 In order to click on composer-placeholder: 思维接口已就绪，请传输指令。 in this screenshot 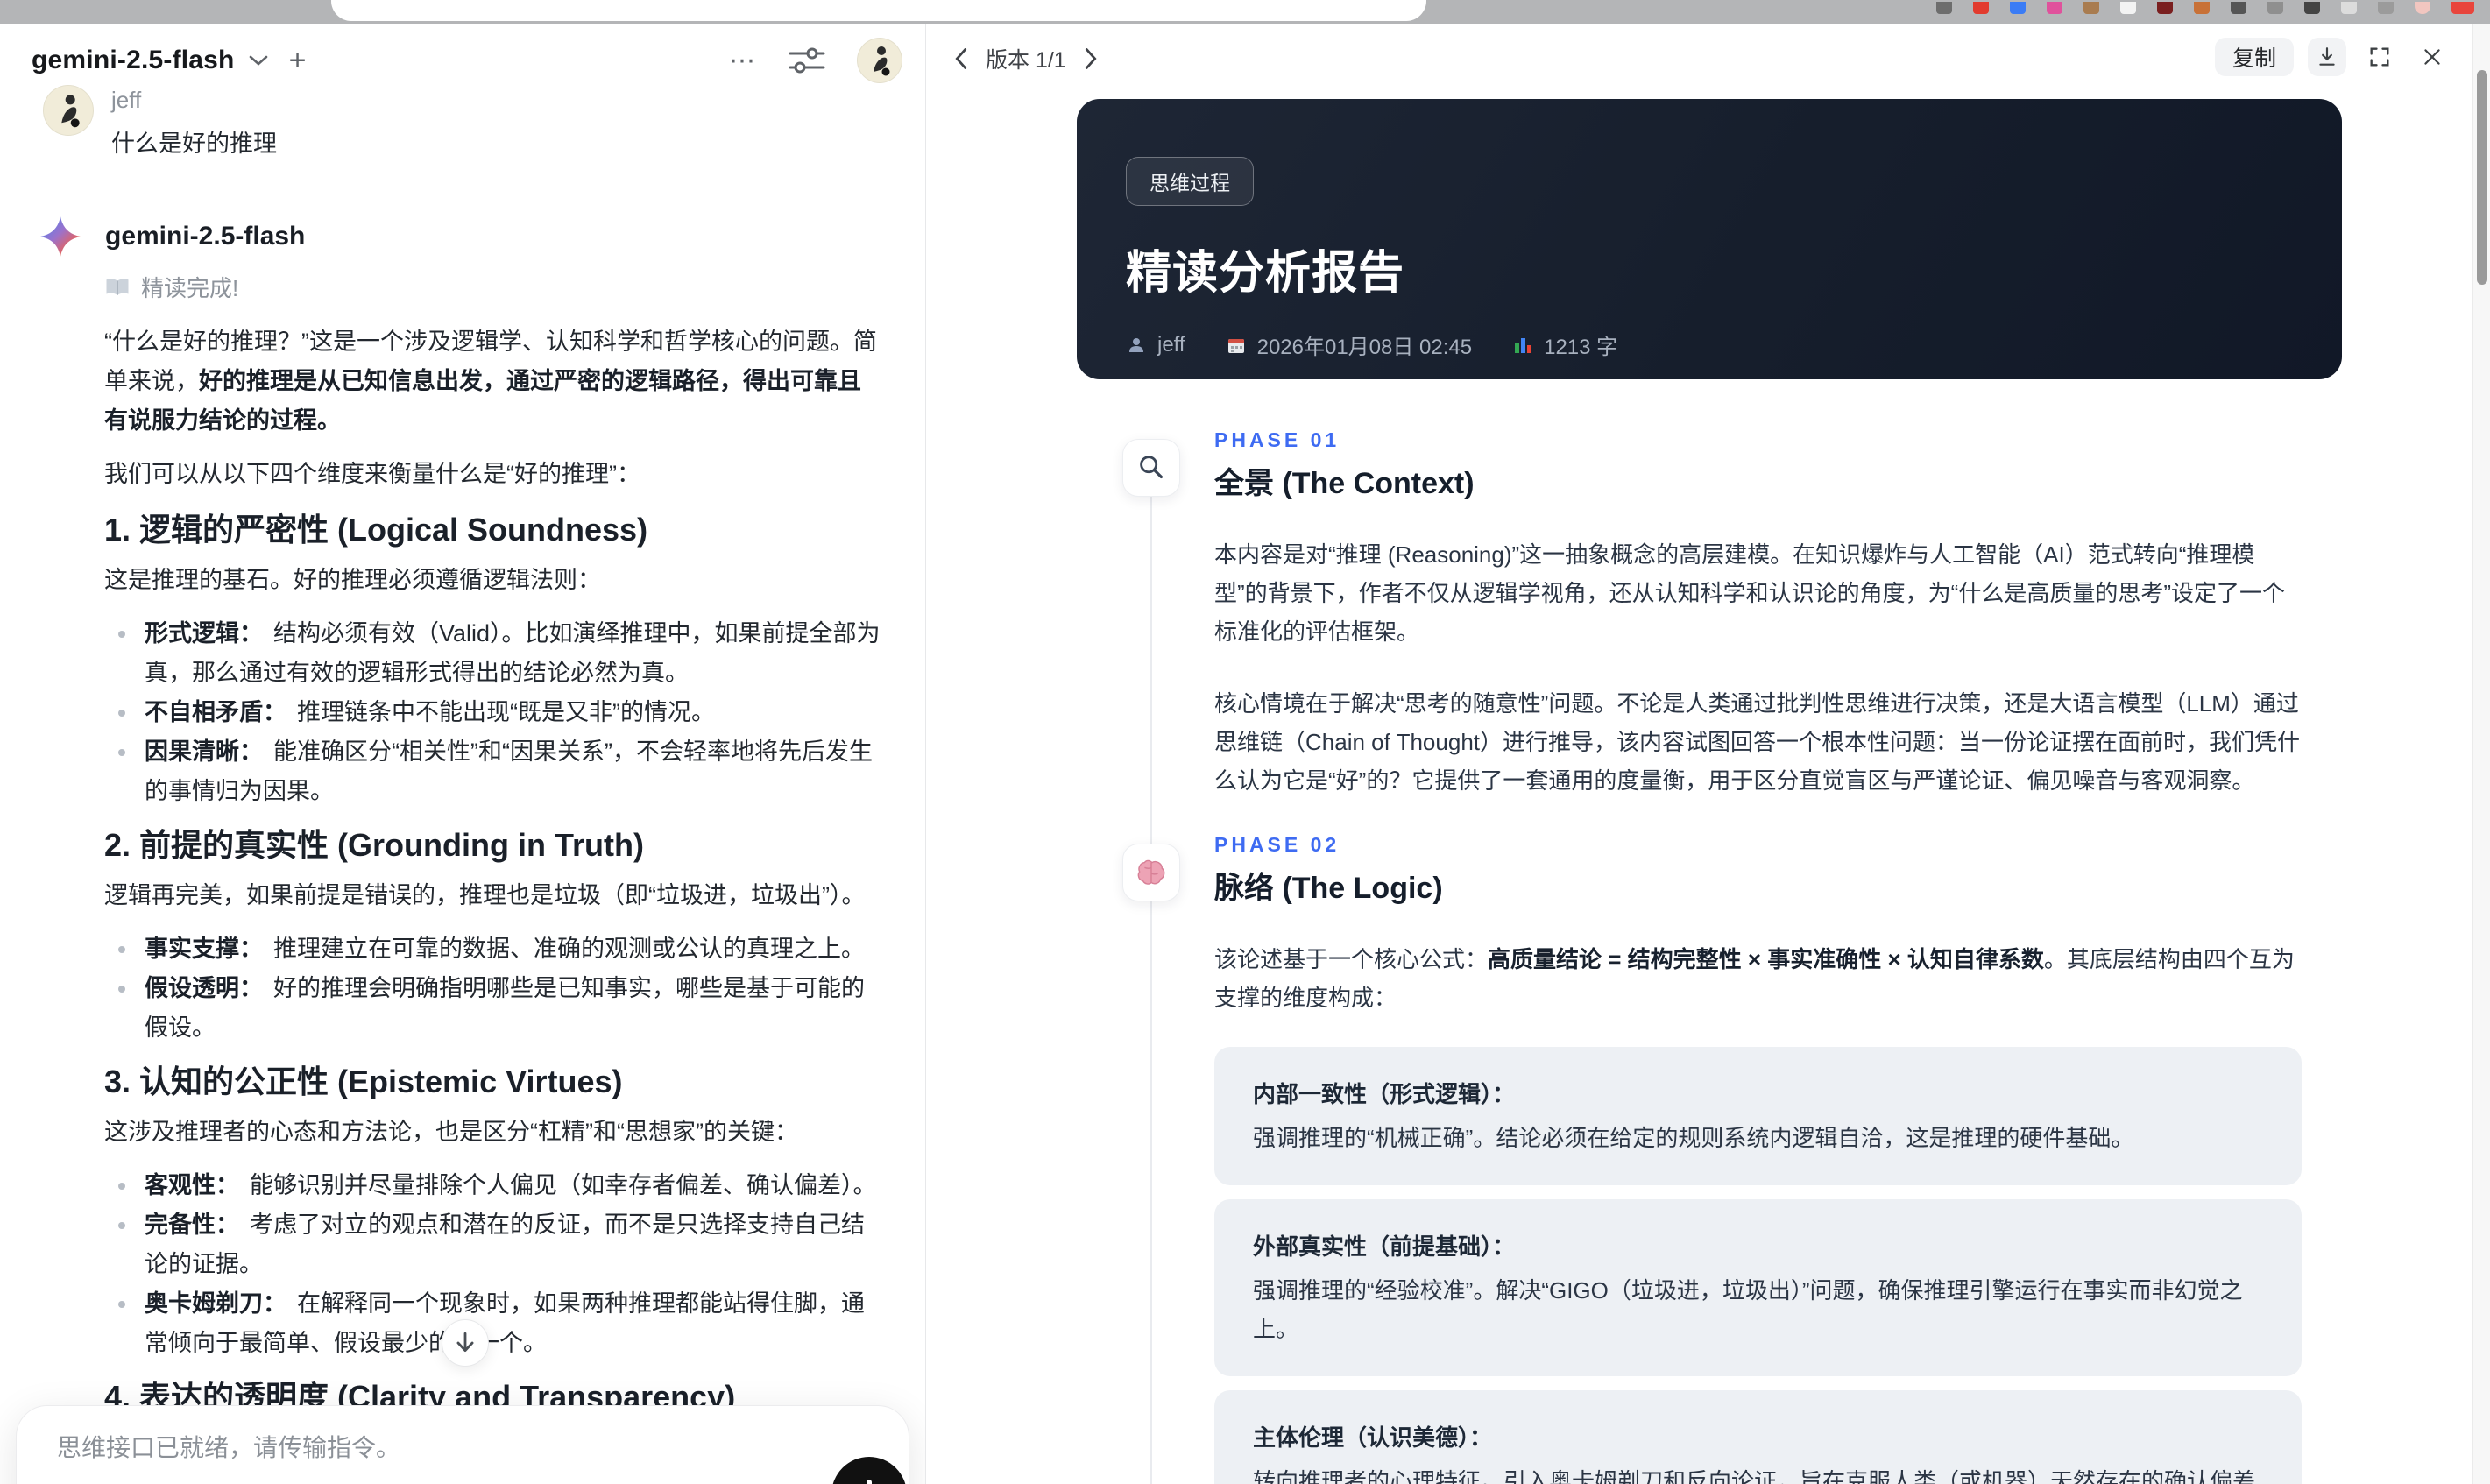, I will do `click(228, 1446)`.